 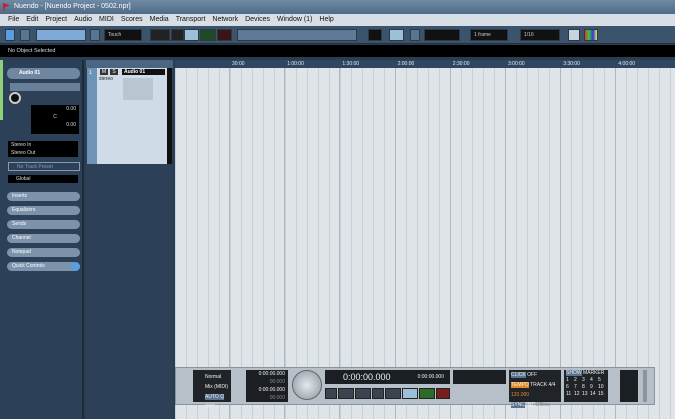 I want to click on marker-button-6: 6, so click(x=570, y=387).